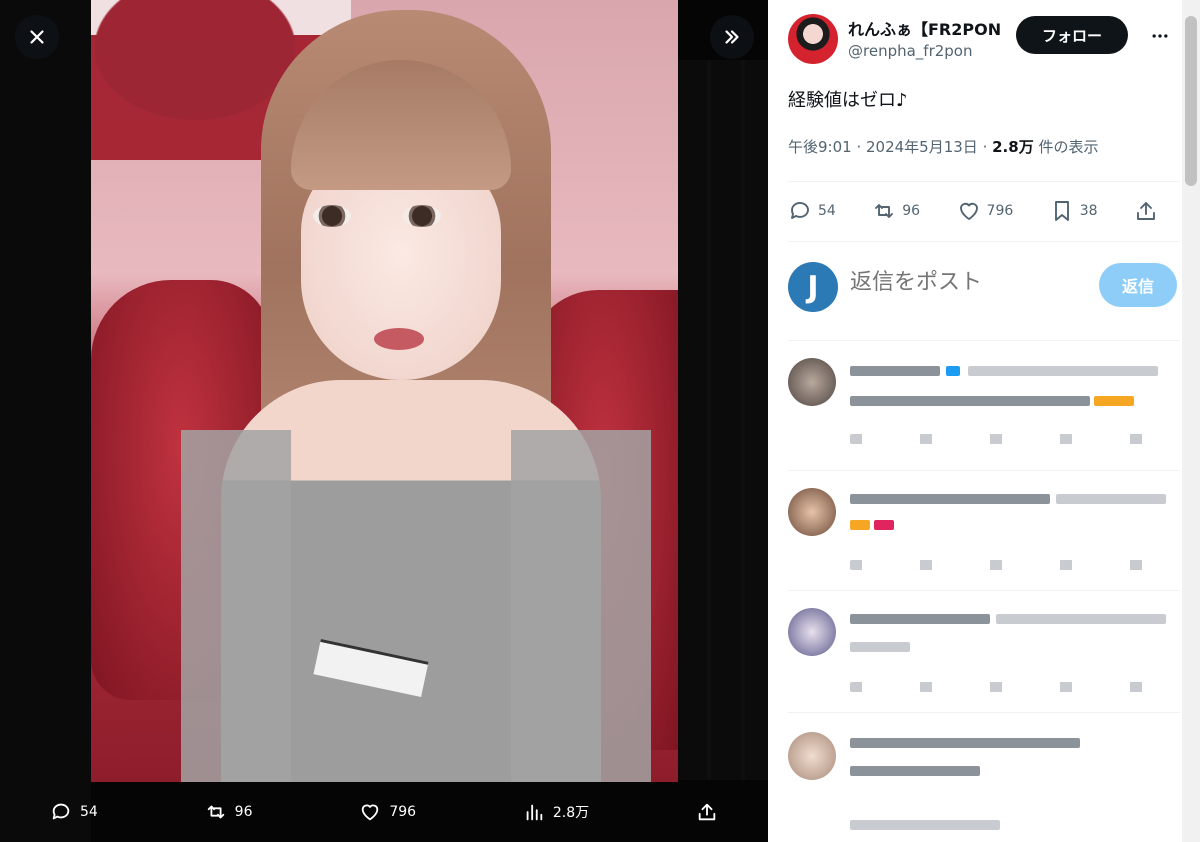 The width and height of the screenshot is (1200, 842). I want to click on like-button: 796, so click(985, 211).